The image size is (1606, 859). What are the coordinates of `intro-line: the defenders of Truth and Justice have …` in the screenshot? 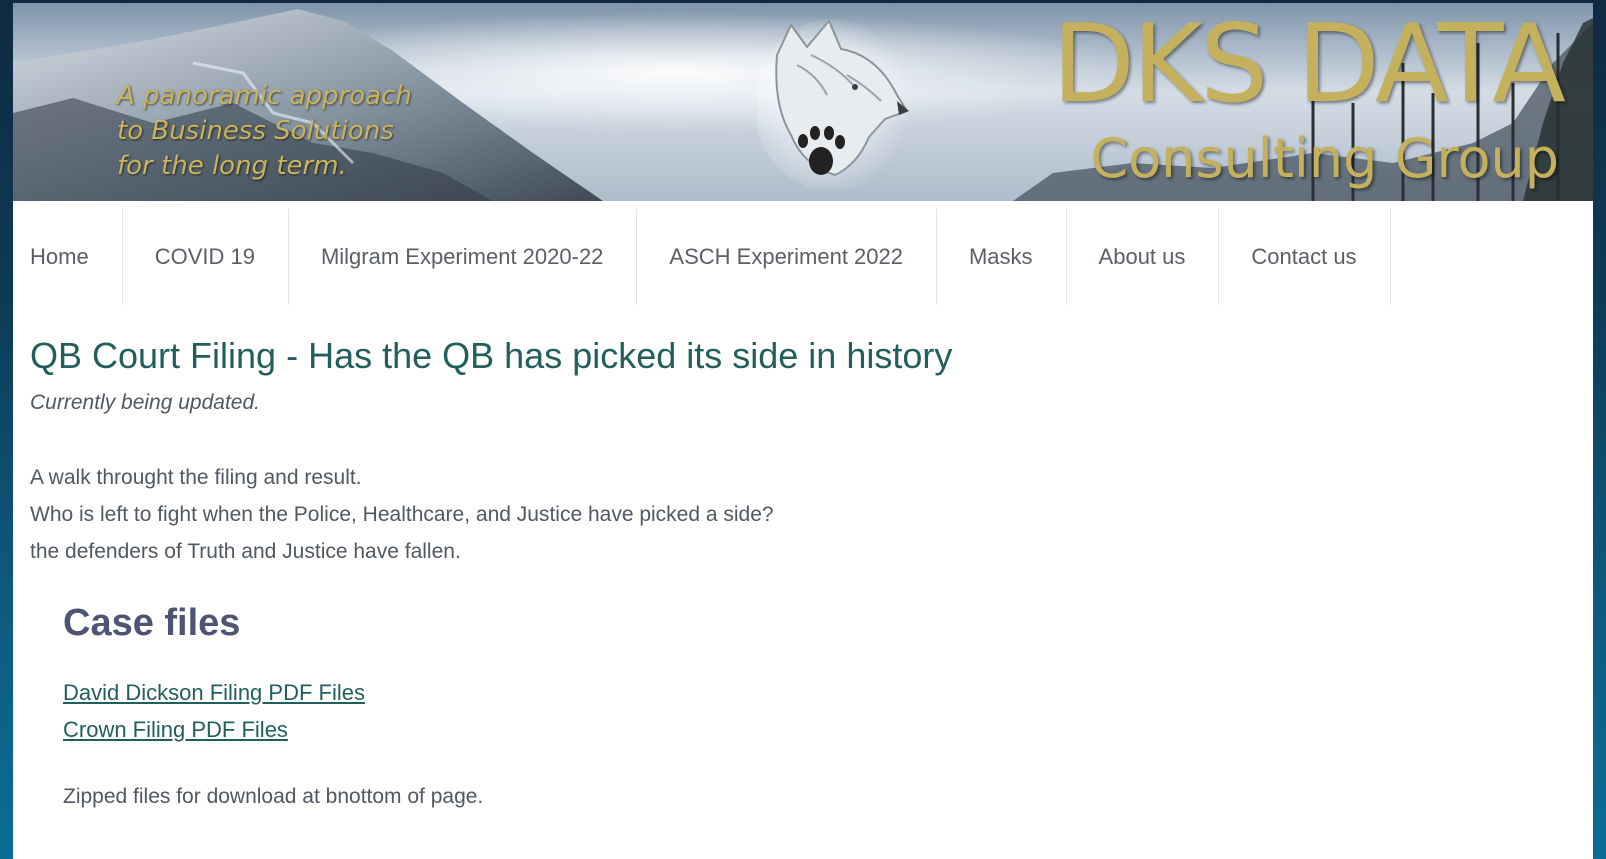 It's located at (245, 551).